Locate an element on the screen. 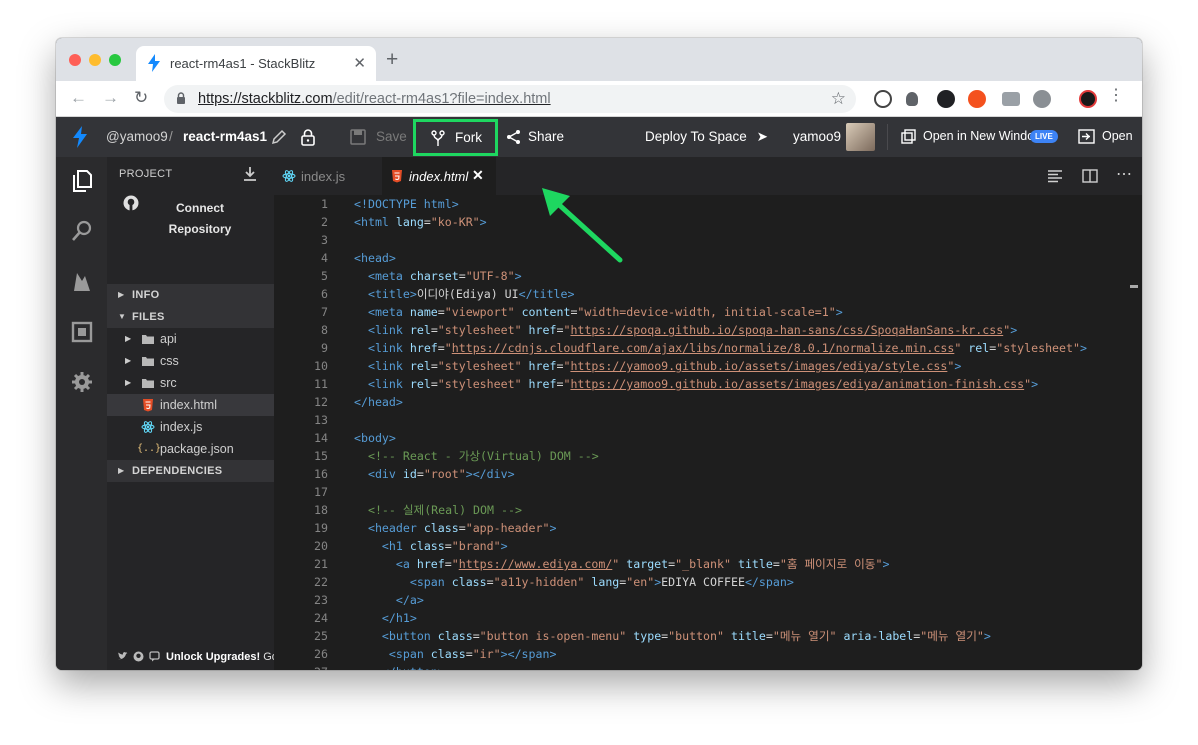 This screenshot has height=745, width=1198. tree-item-label: src is located at coordinates (168, 383).